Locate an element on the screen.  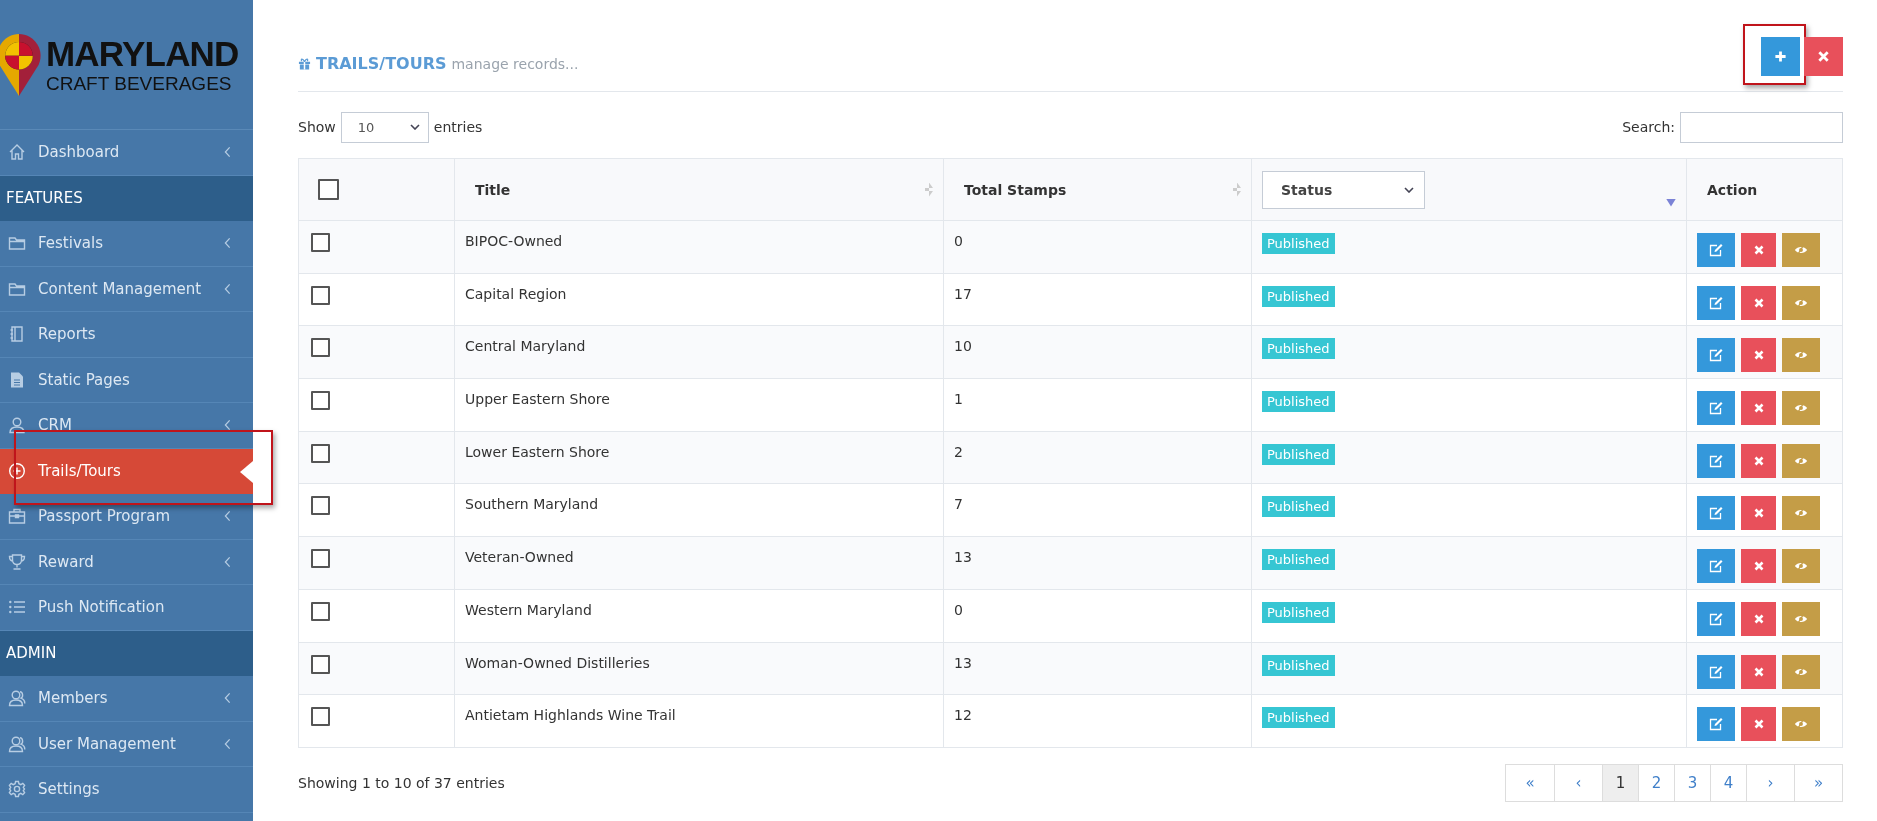
document-icon is located at coordinates (17, 379).